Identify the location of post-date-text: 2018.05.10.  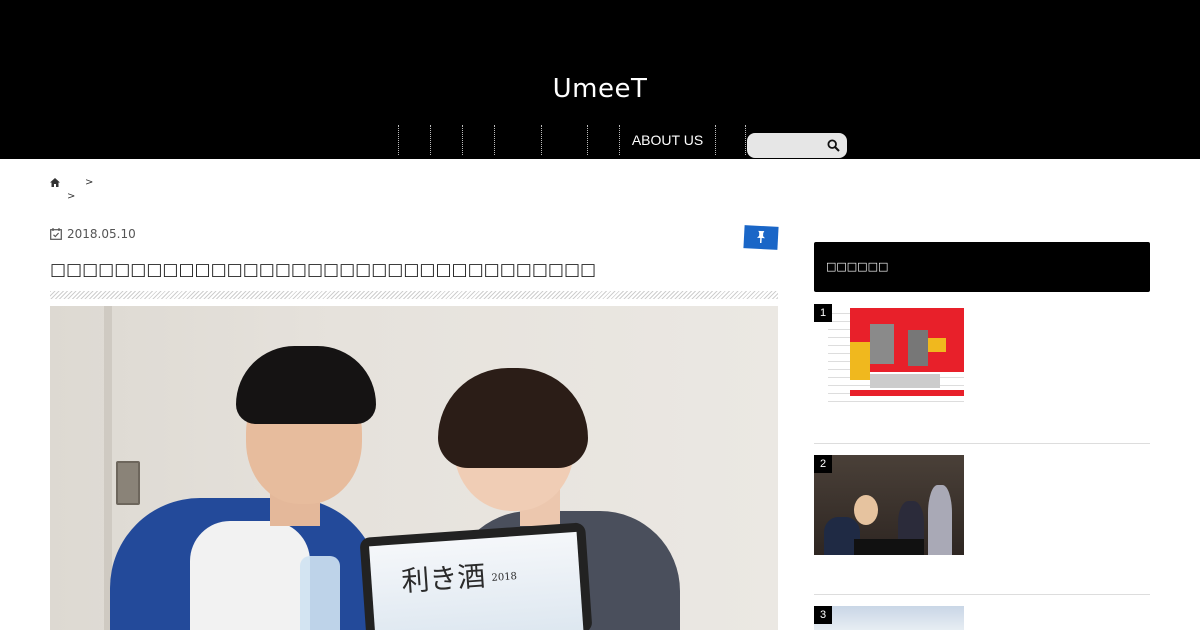
(101, 234).